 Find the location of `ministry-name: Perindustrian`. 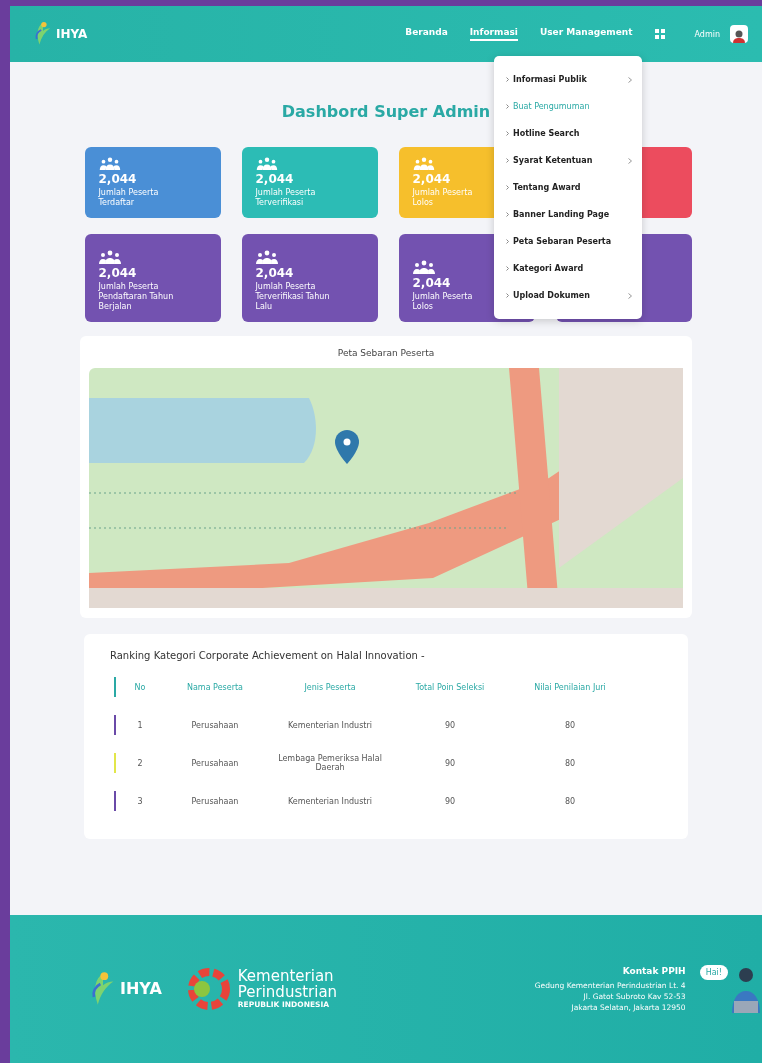

ministry-name: Perindustrian is located at coordinates (287, 992).